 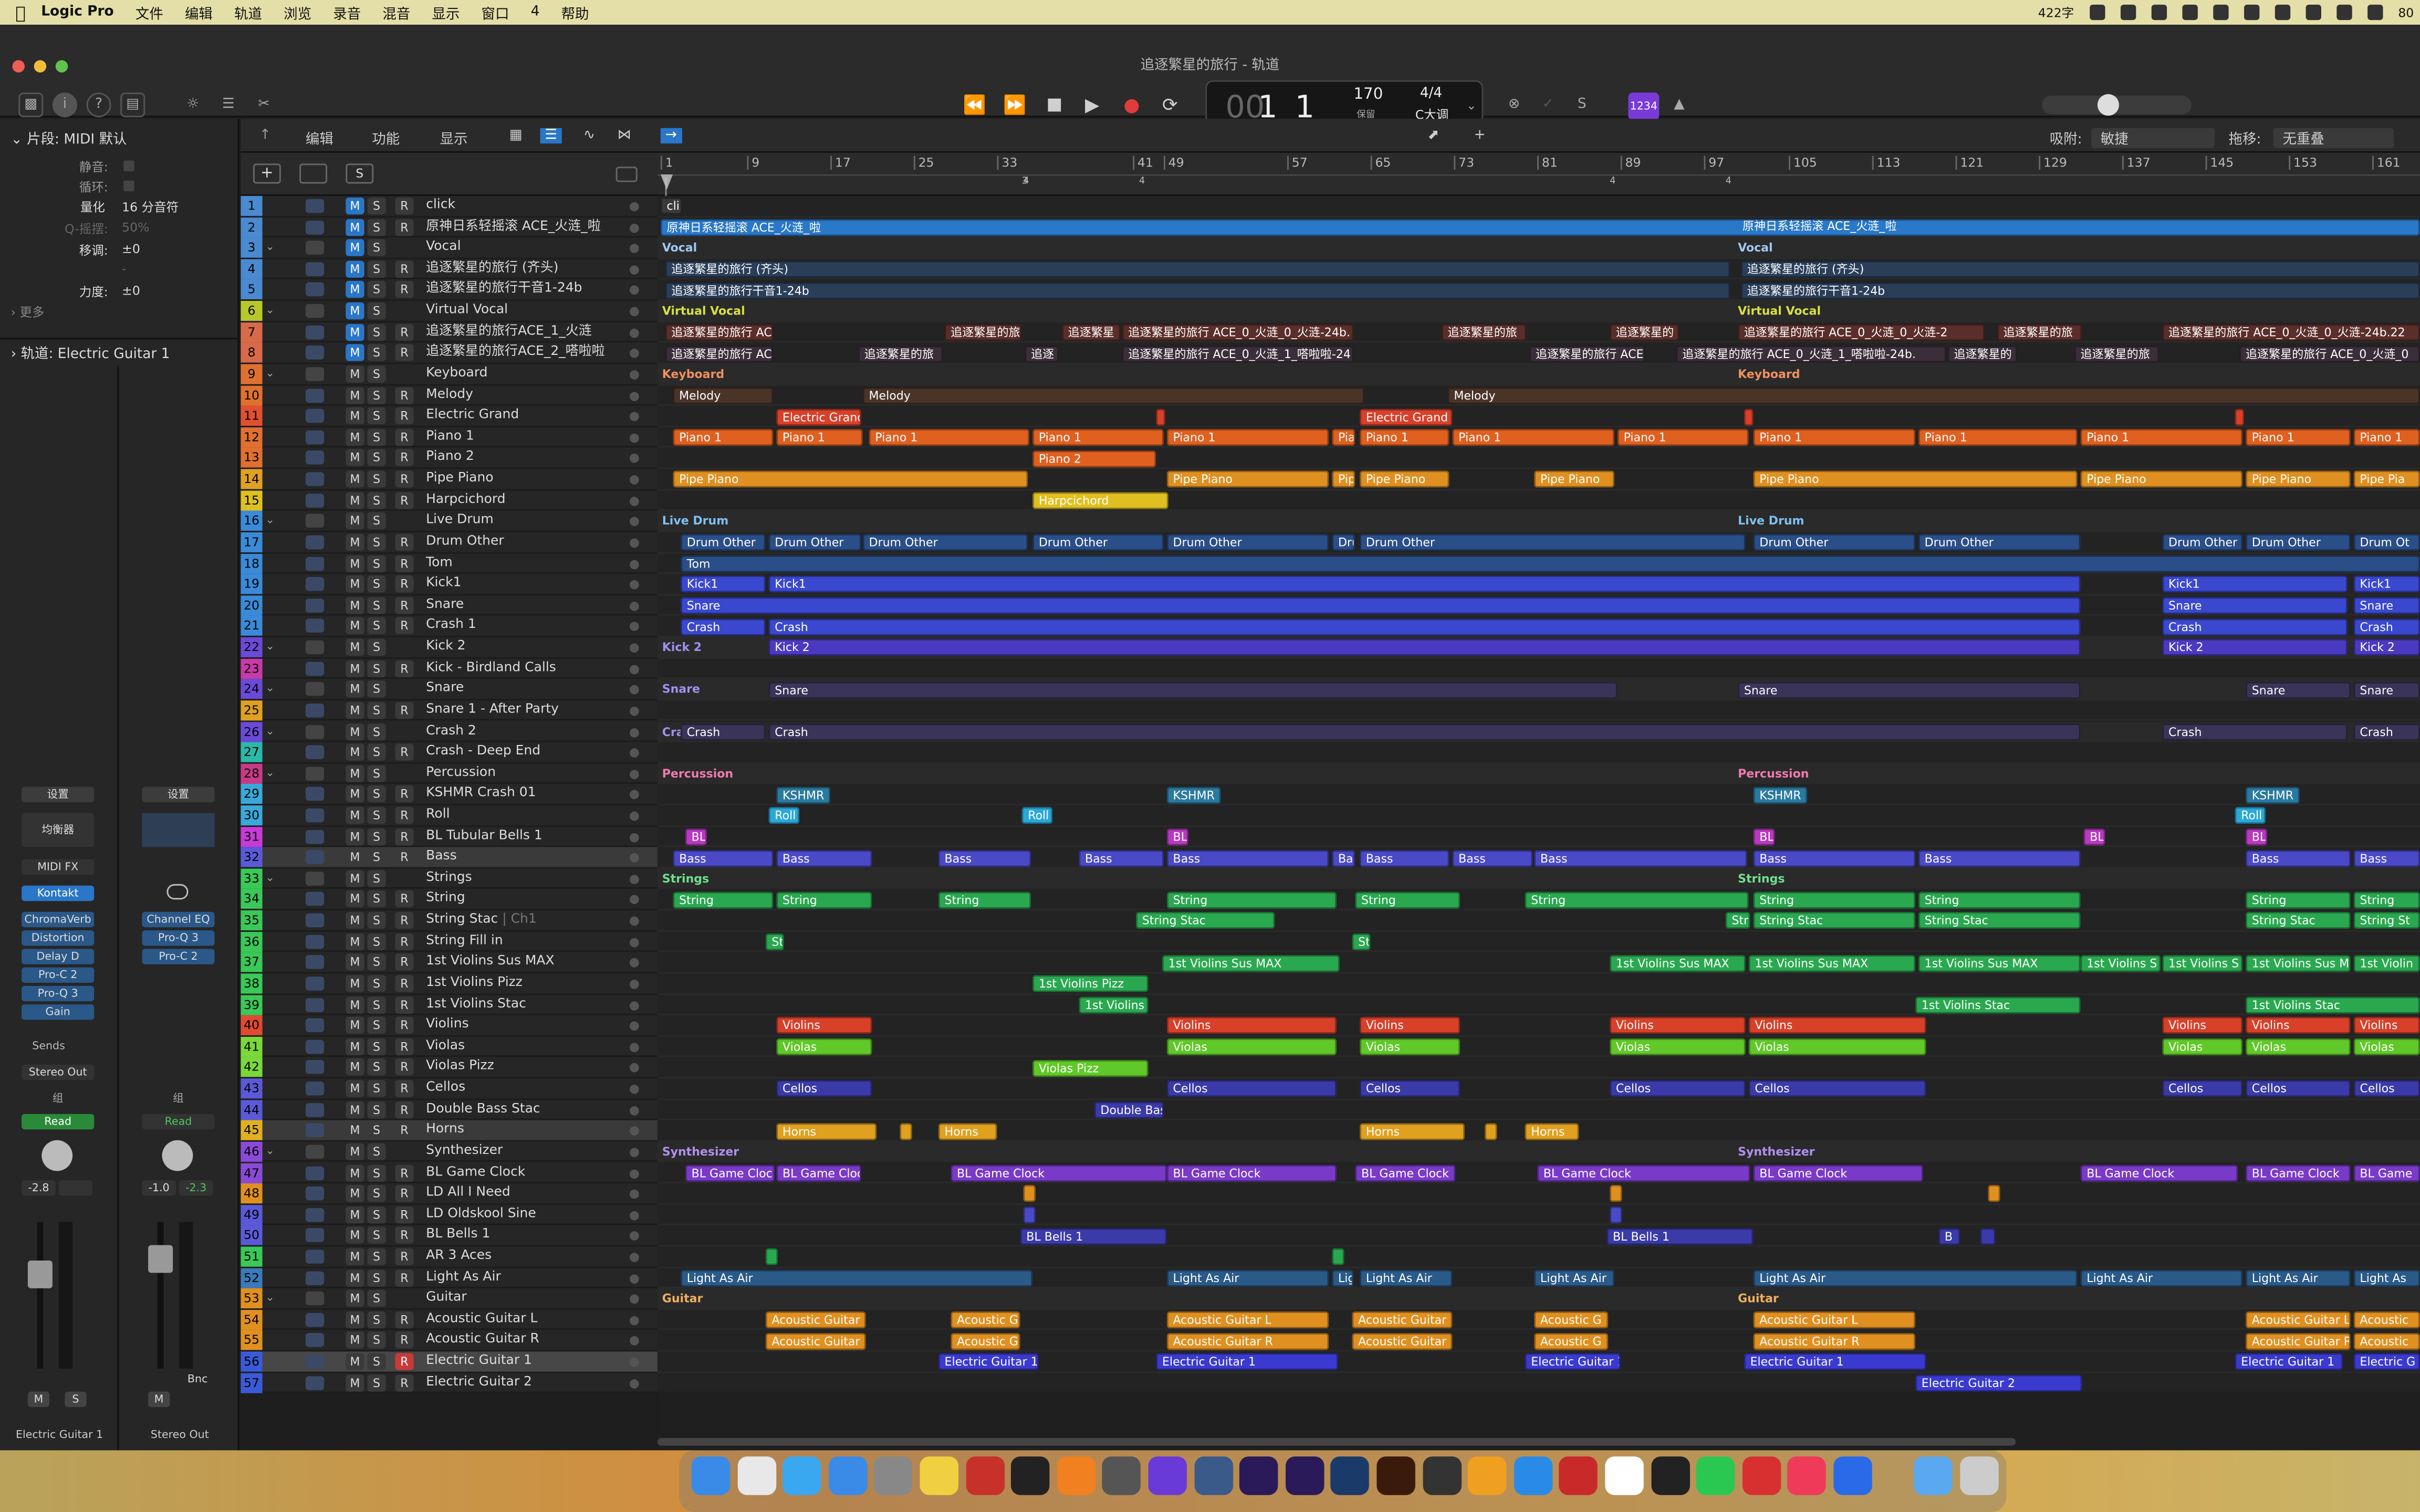 I want to click on region: Cellos, so click(x=2298, y=1089).